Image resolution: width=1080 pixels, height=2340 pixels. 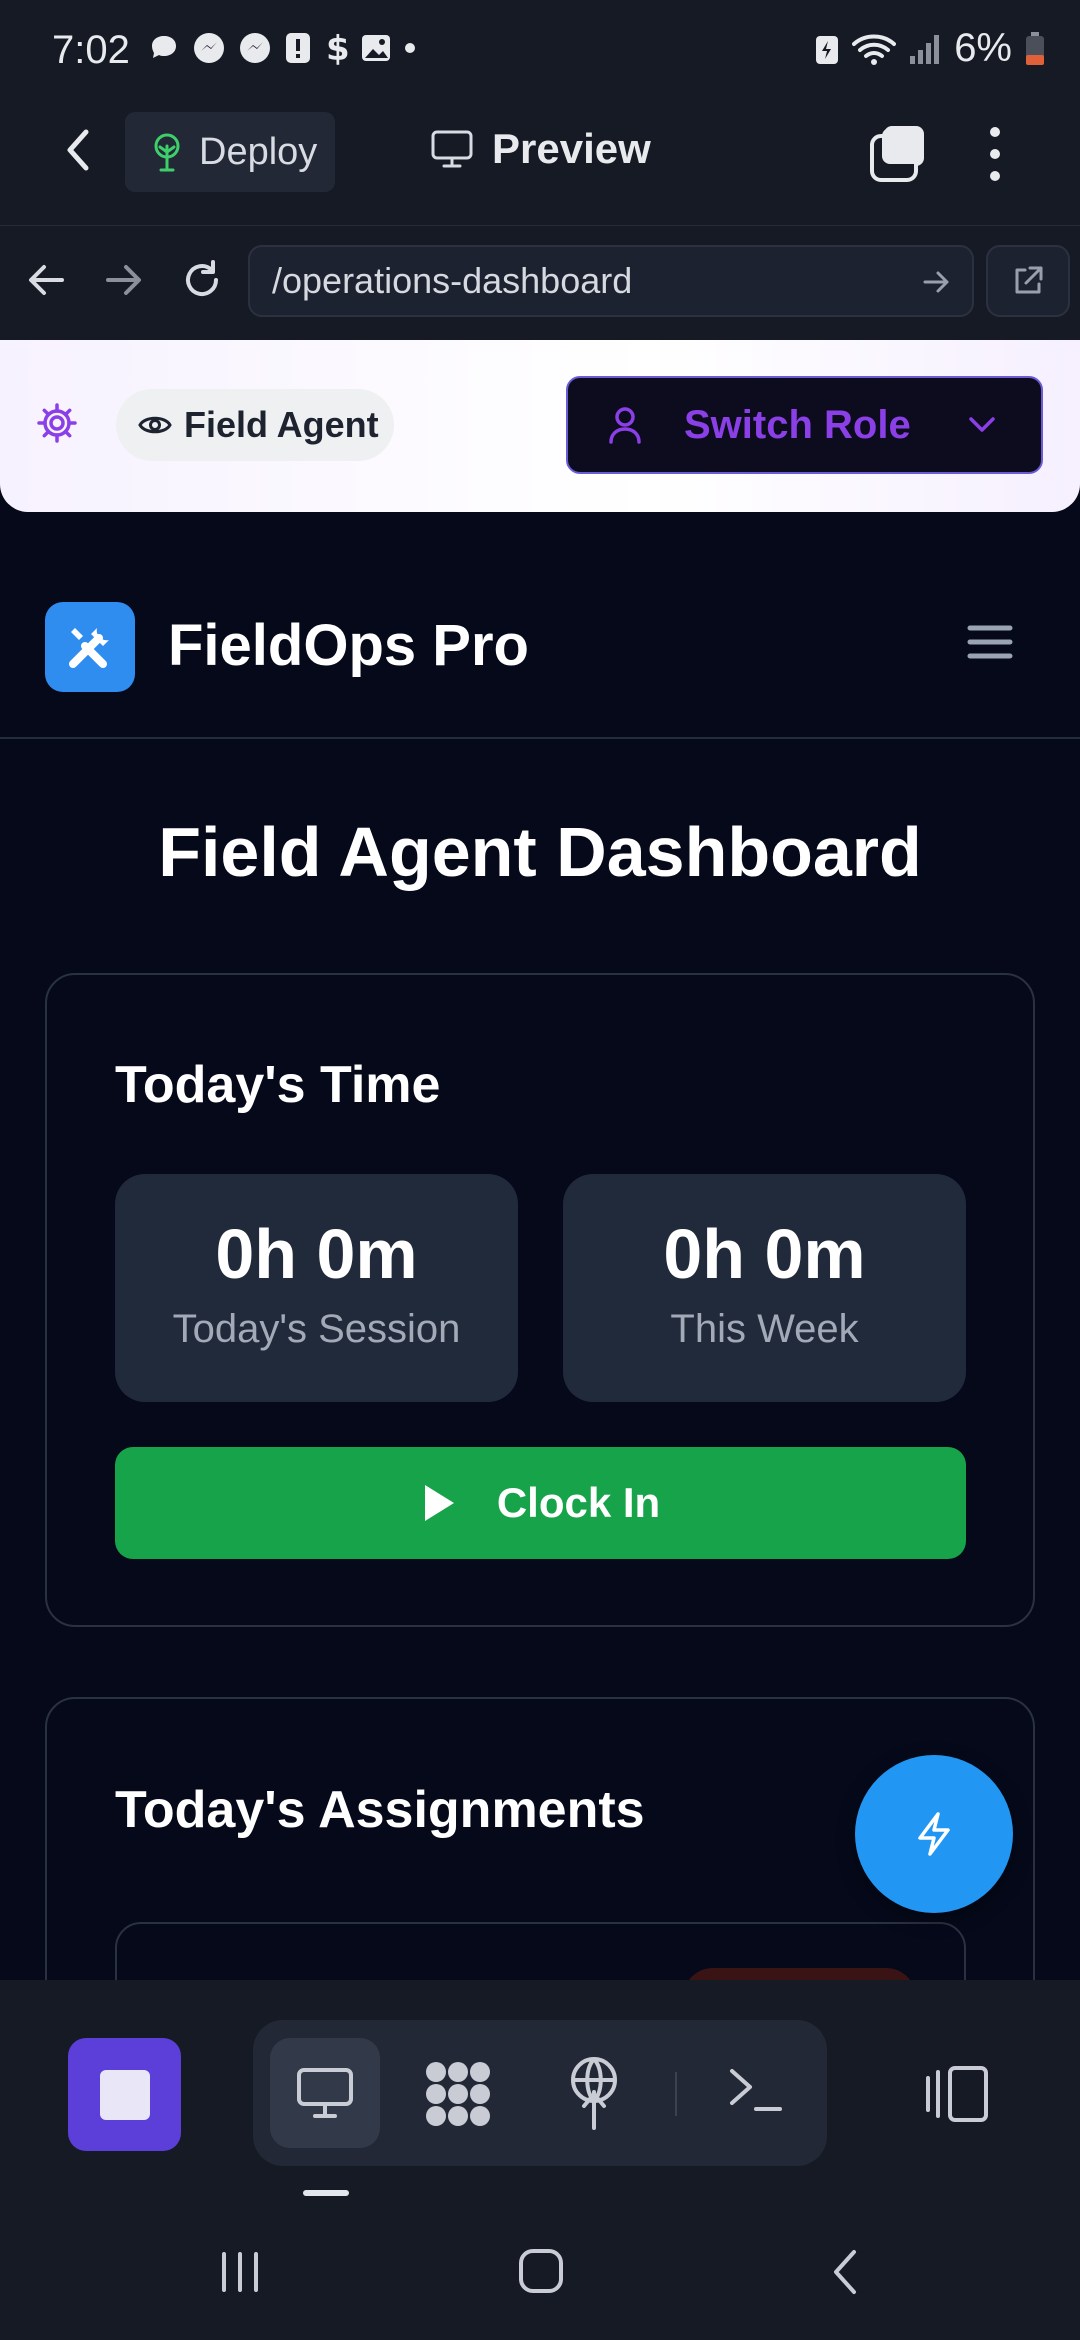 What do you see at coordinates (380, 1810) in the screenshot?
I see `assignments-title: Today's Assignments` at bounding box center [380, 1810].